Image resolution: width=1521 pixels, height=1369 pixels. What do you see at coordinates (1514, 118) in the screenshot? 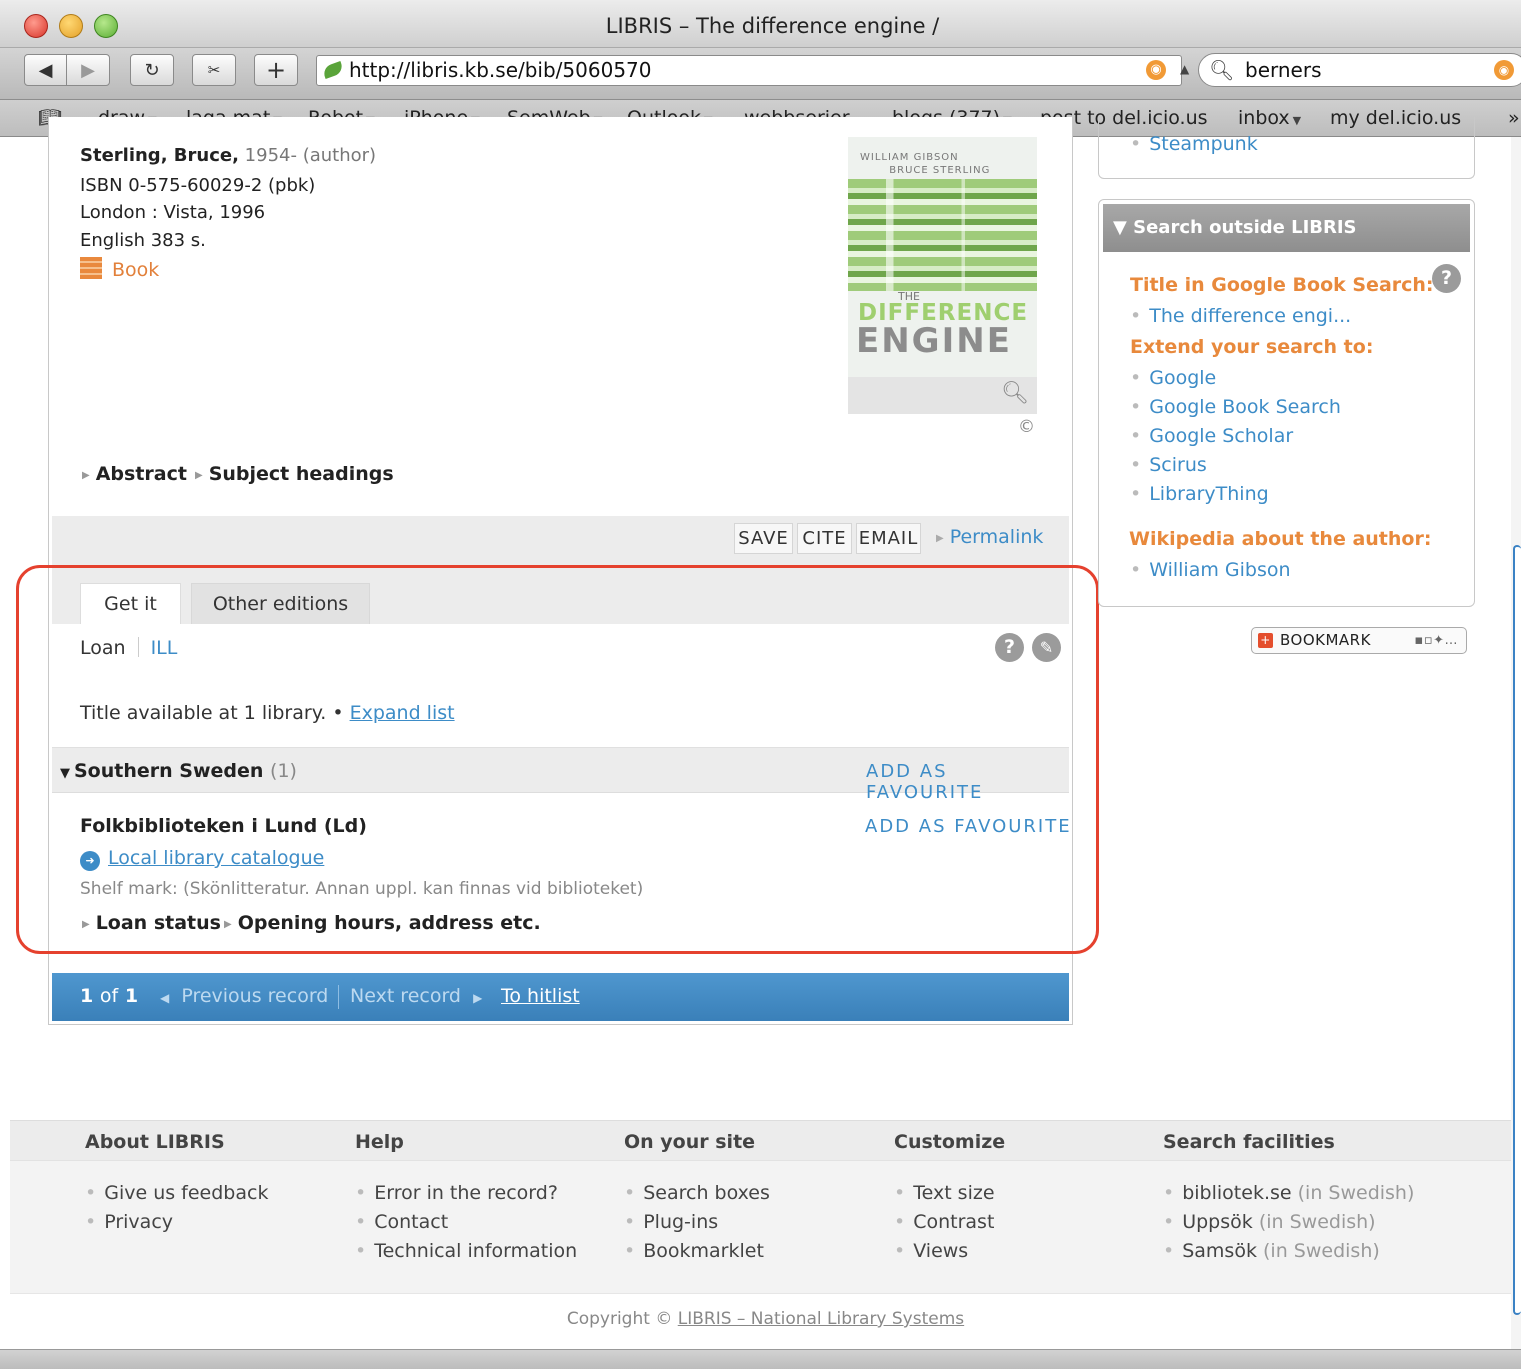
I see `overflow-chevron-icon: »` at bounding box center [1514, 118].